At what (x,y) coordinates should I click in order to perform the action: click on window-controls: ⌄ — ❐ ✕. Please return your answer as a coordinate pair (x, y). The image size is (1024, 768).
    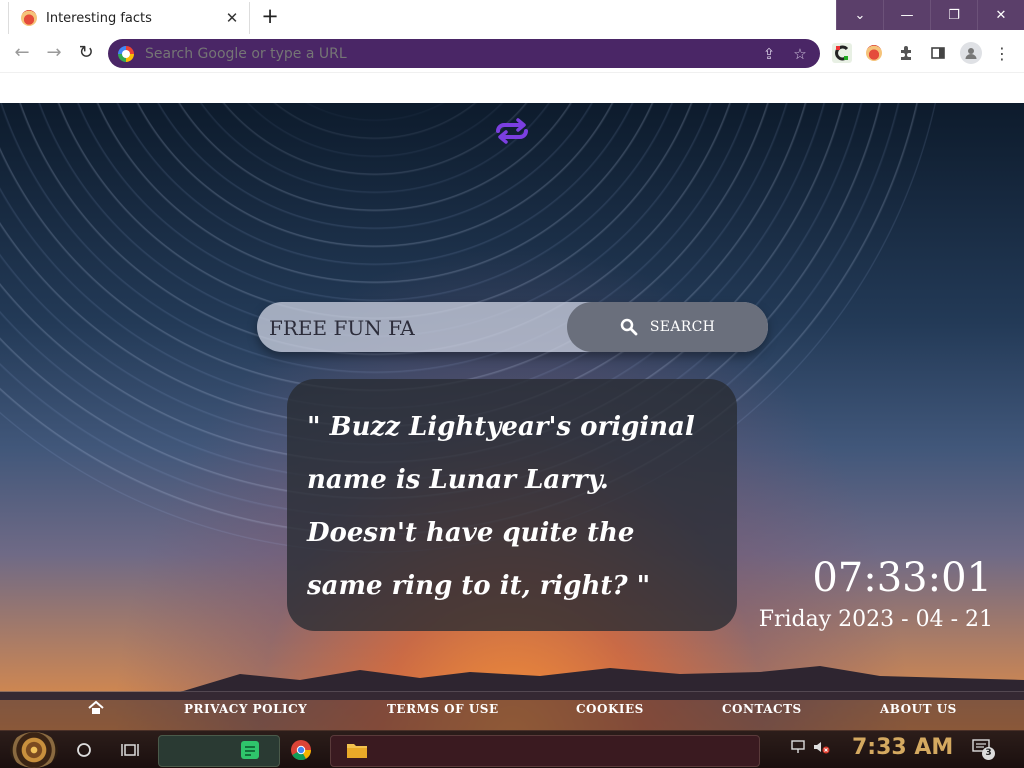
    Looking at the image, I should click on (930, 15).